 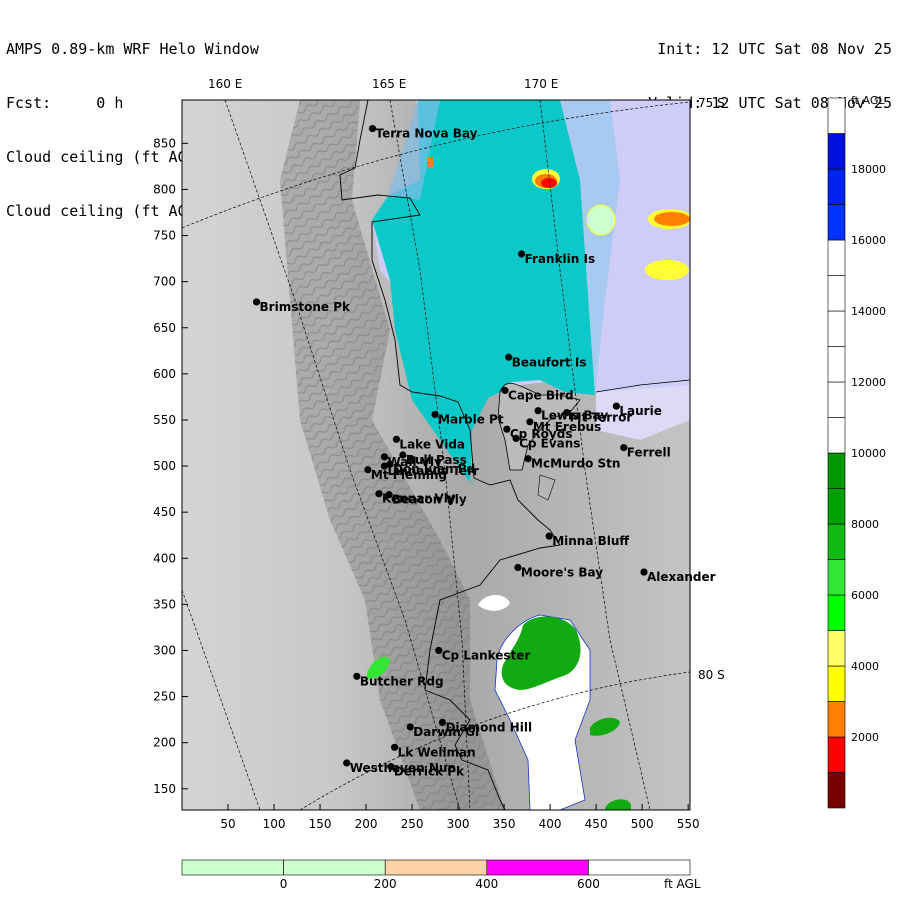 What do you see at coordinates (868, 240) in the screenshot?
I see `colorbar-right-label: 16000` at bounding box center [868, 240].